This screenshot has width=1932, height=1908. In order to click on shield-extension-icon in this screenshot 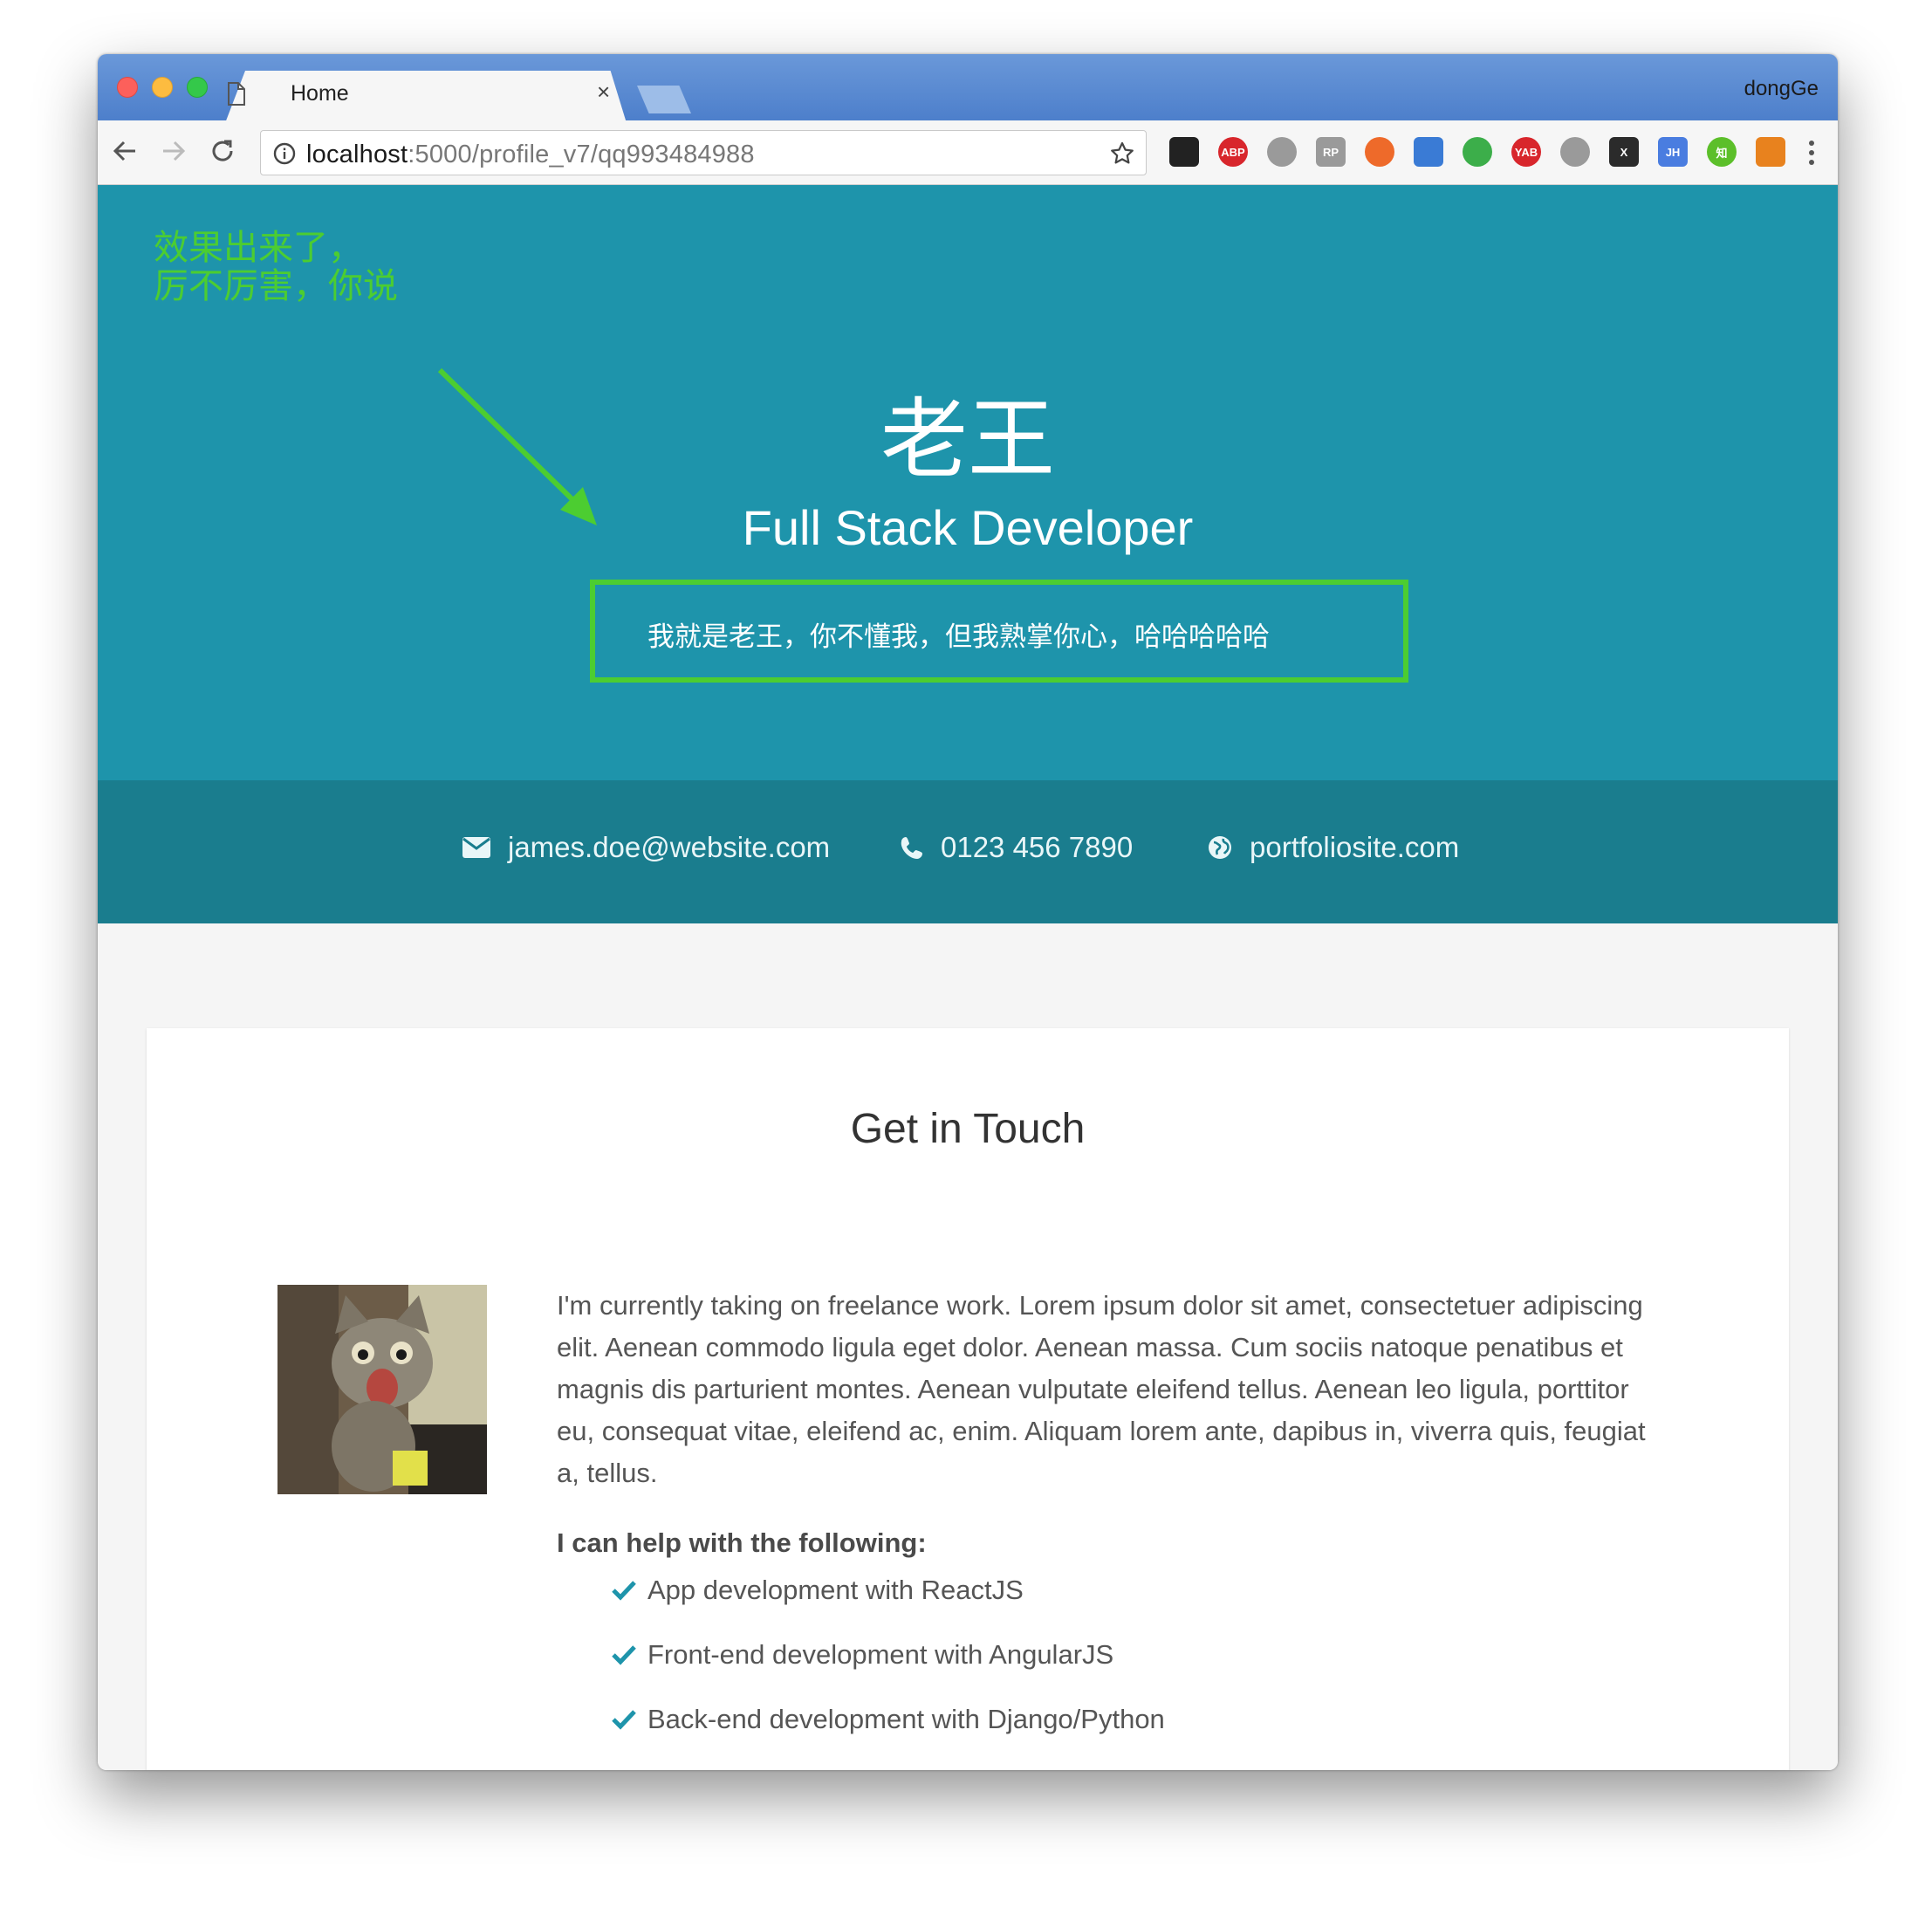, I will do `click(1478, 152)`.